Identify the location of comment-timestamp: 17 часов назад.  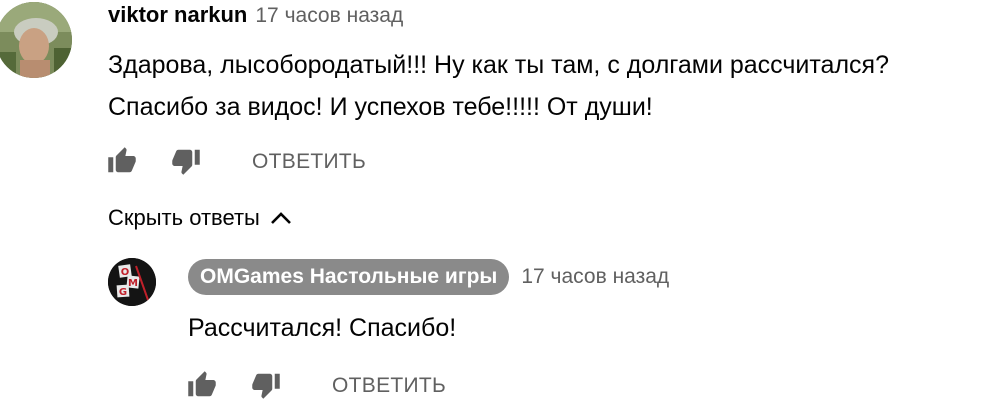
(329, 16).